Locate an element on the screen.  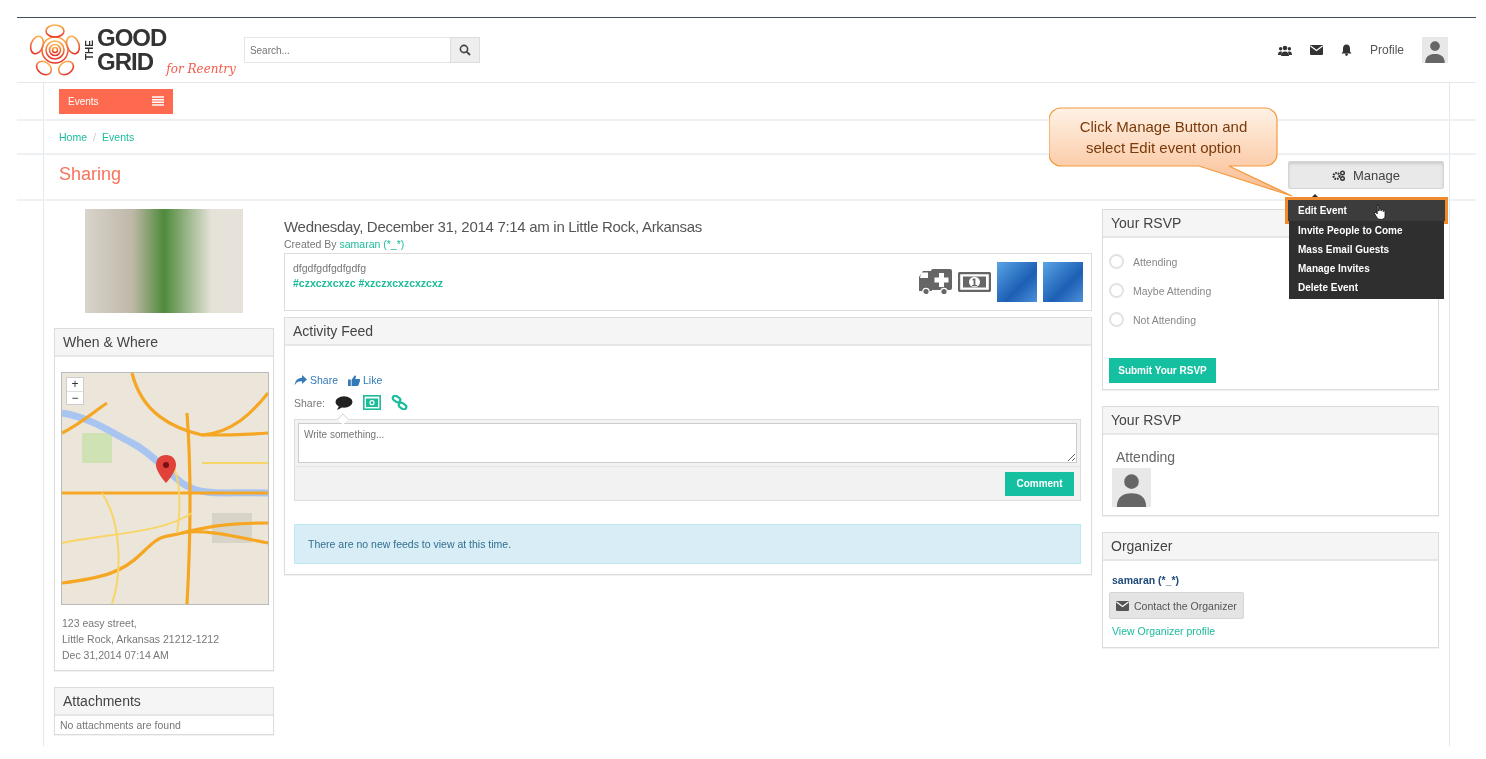
radio-label: Not Attending is located at coordinates (1165, 319).